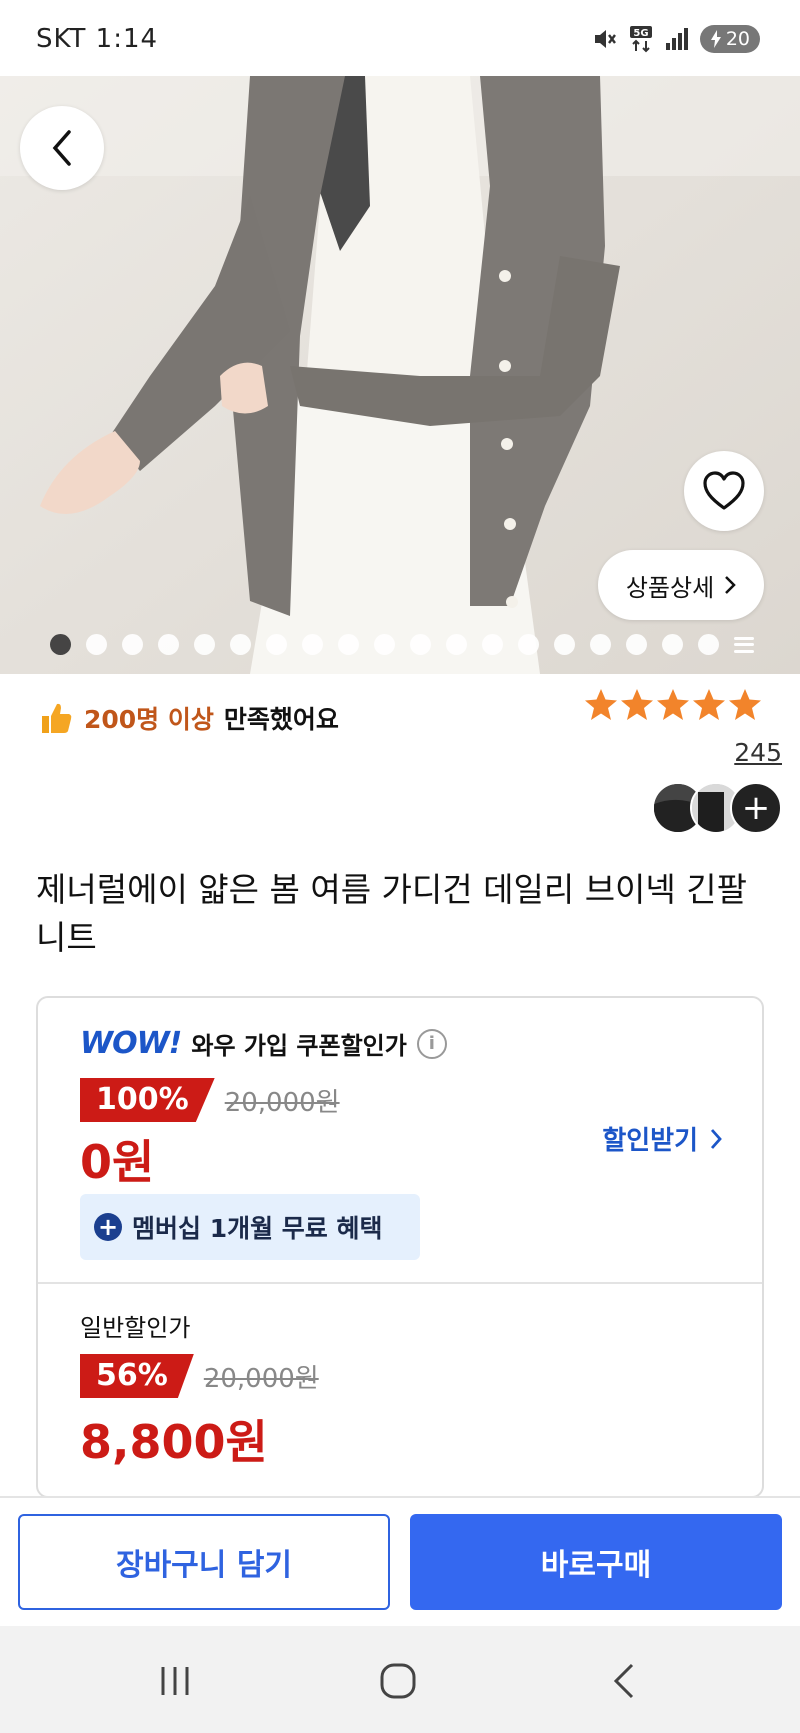 The height and width of the screenshot is (1733, 800). What do you see at coordinates (716, 39) in the screenshot?
I see `charging-bolt-icon` at bounding box center [716, 39].